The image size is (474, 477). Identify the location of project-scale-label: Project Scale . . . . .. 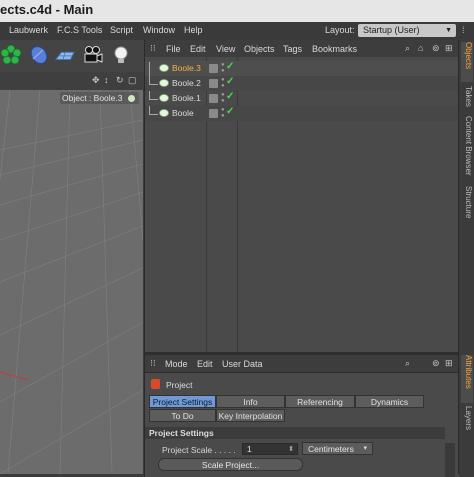
(199, 450).